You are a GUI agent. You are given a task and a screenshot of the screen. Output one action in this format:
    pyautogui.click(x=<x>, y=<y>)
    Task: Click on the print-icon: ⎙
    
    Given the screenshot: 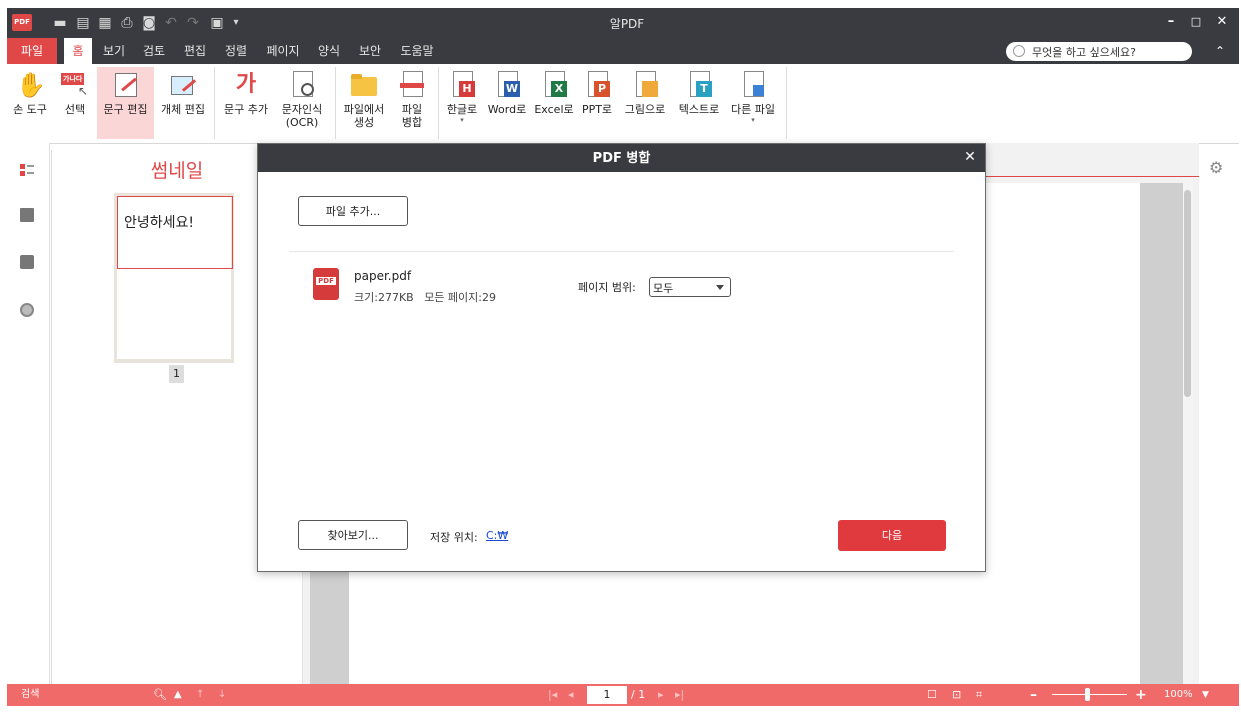 What is the action you would take?
    pyautogui.click(x=127, y=23)
    